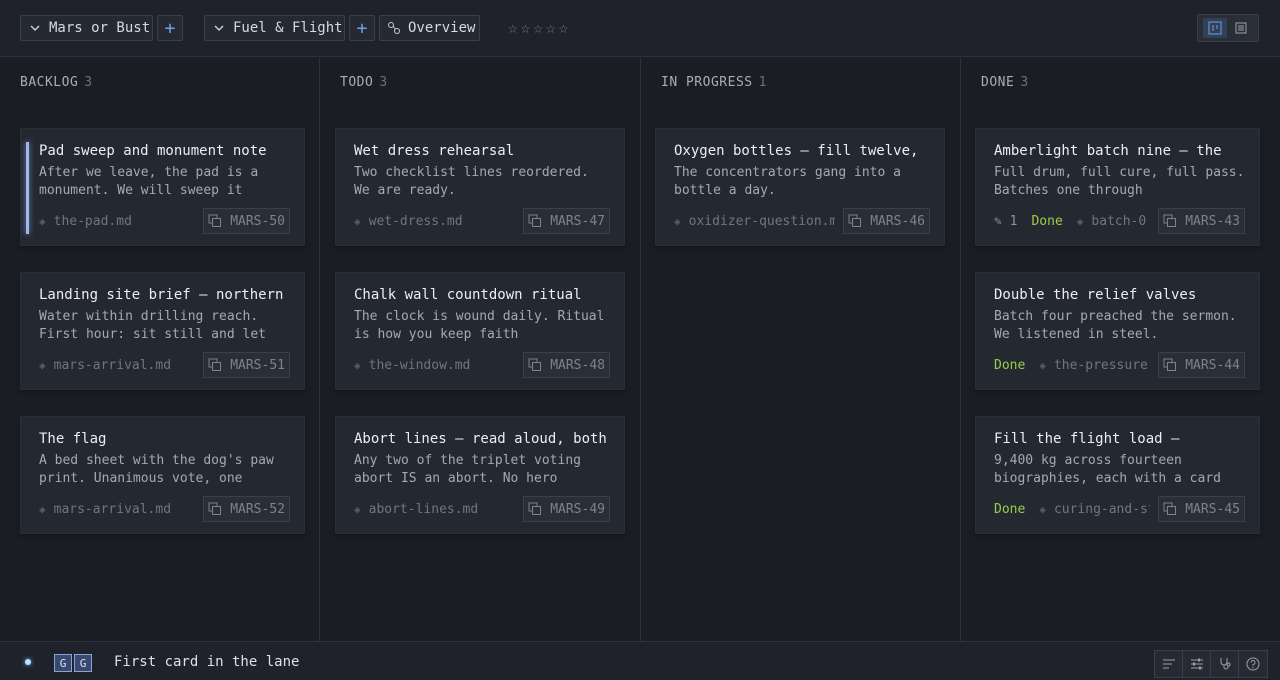 This screenshot has height=680, width=1280. What do you see at coordinates (1225, 664) in the screenshot?
I see `health-button` at bounding box center [1225, 664].